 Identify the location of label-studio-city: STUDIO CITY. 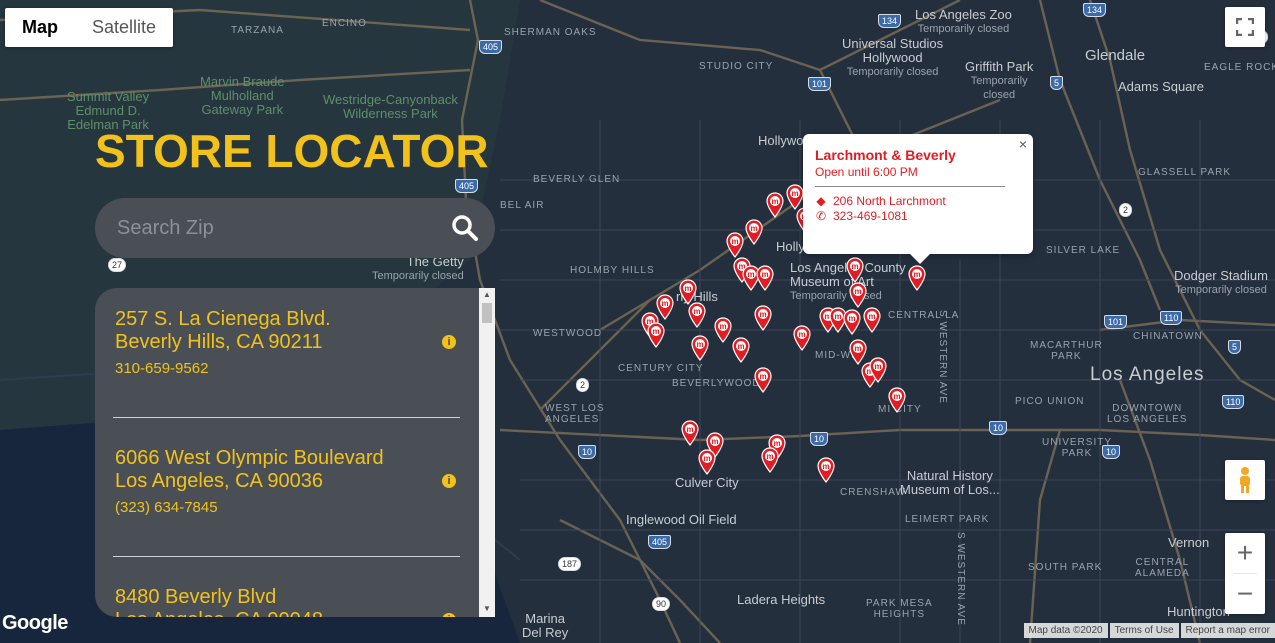
(736, 66).